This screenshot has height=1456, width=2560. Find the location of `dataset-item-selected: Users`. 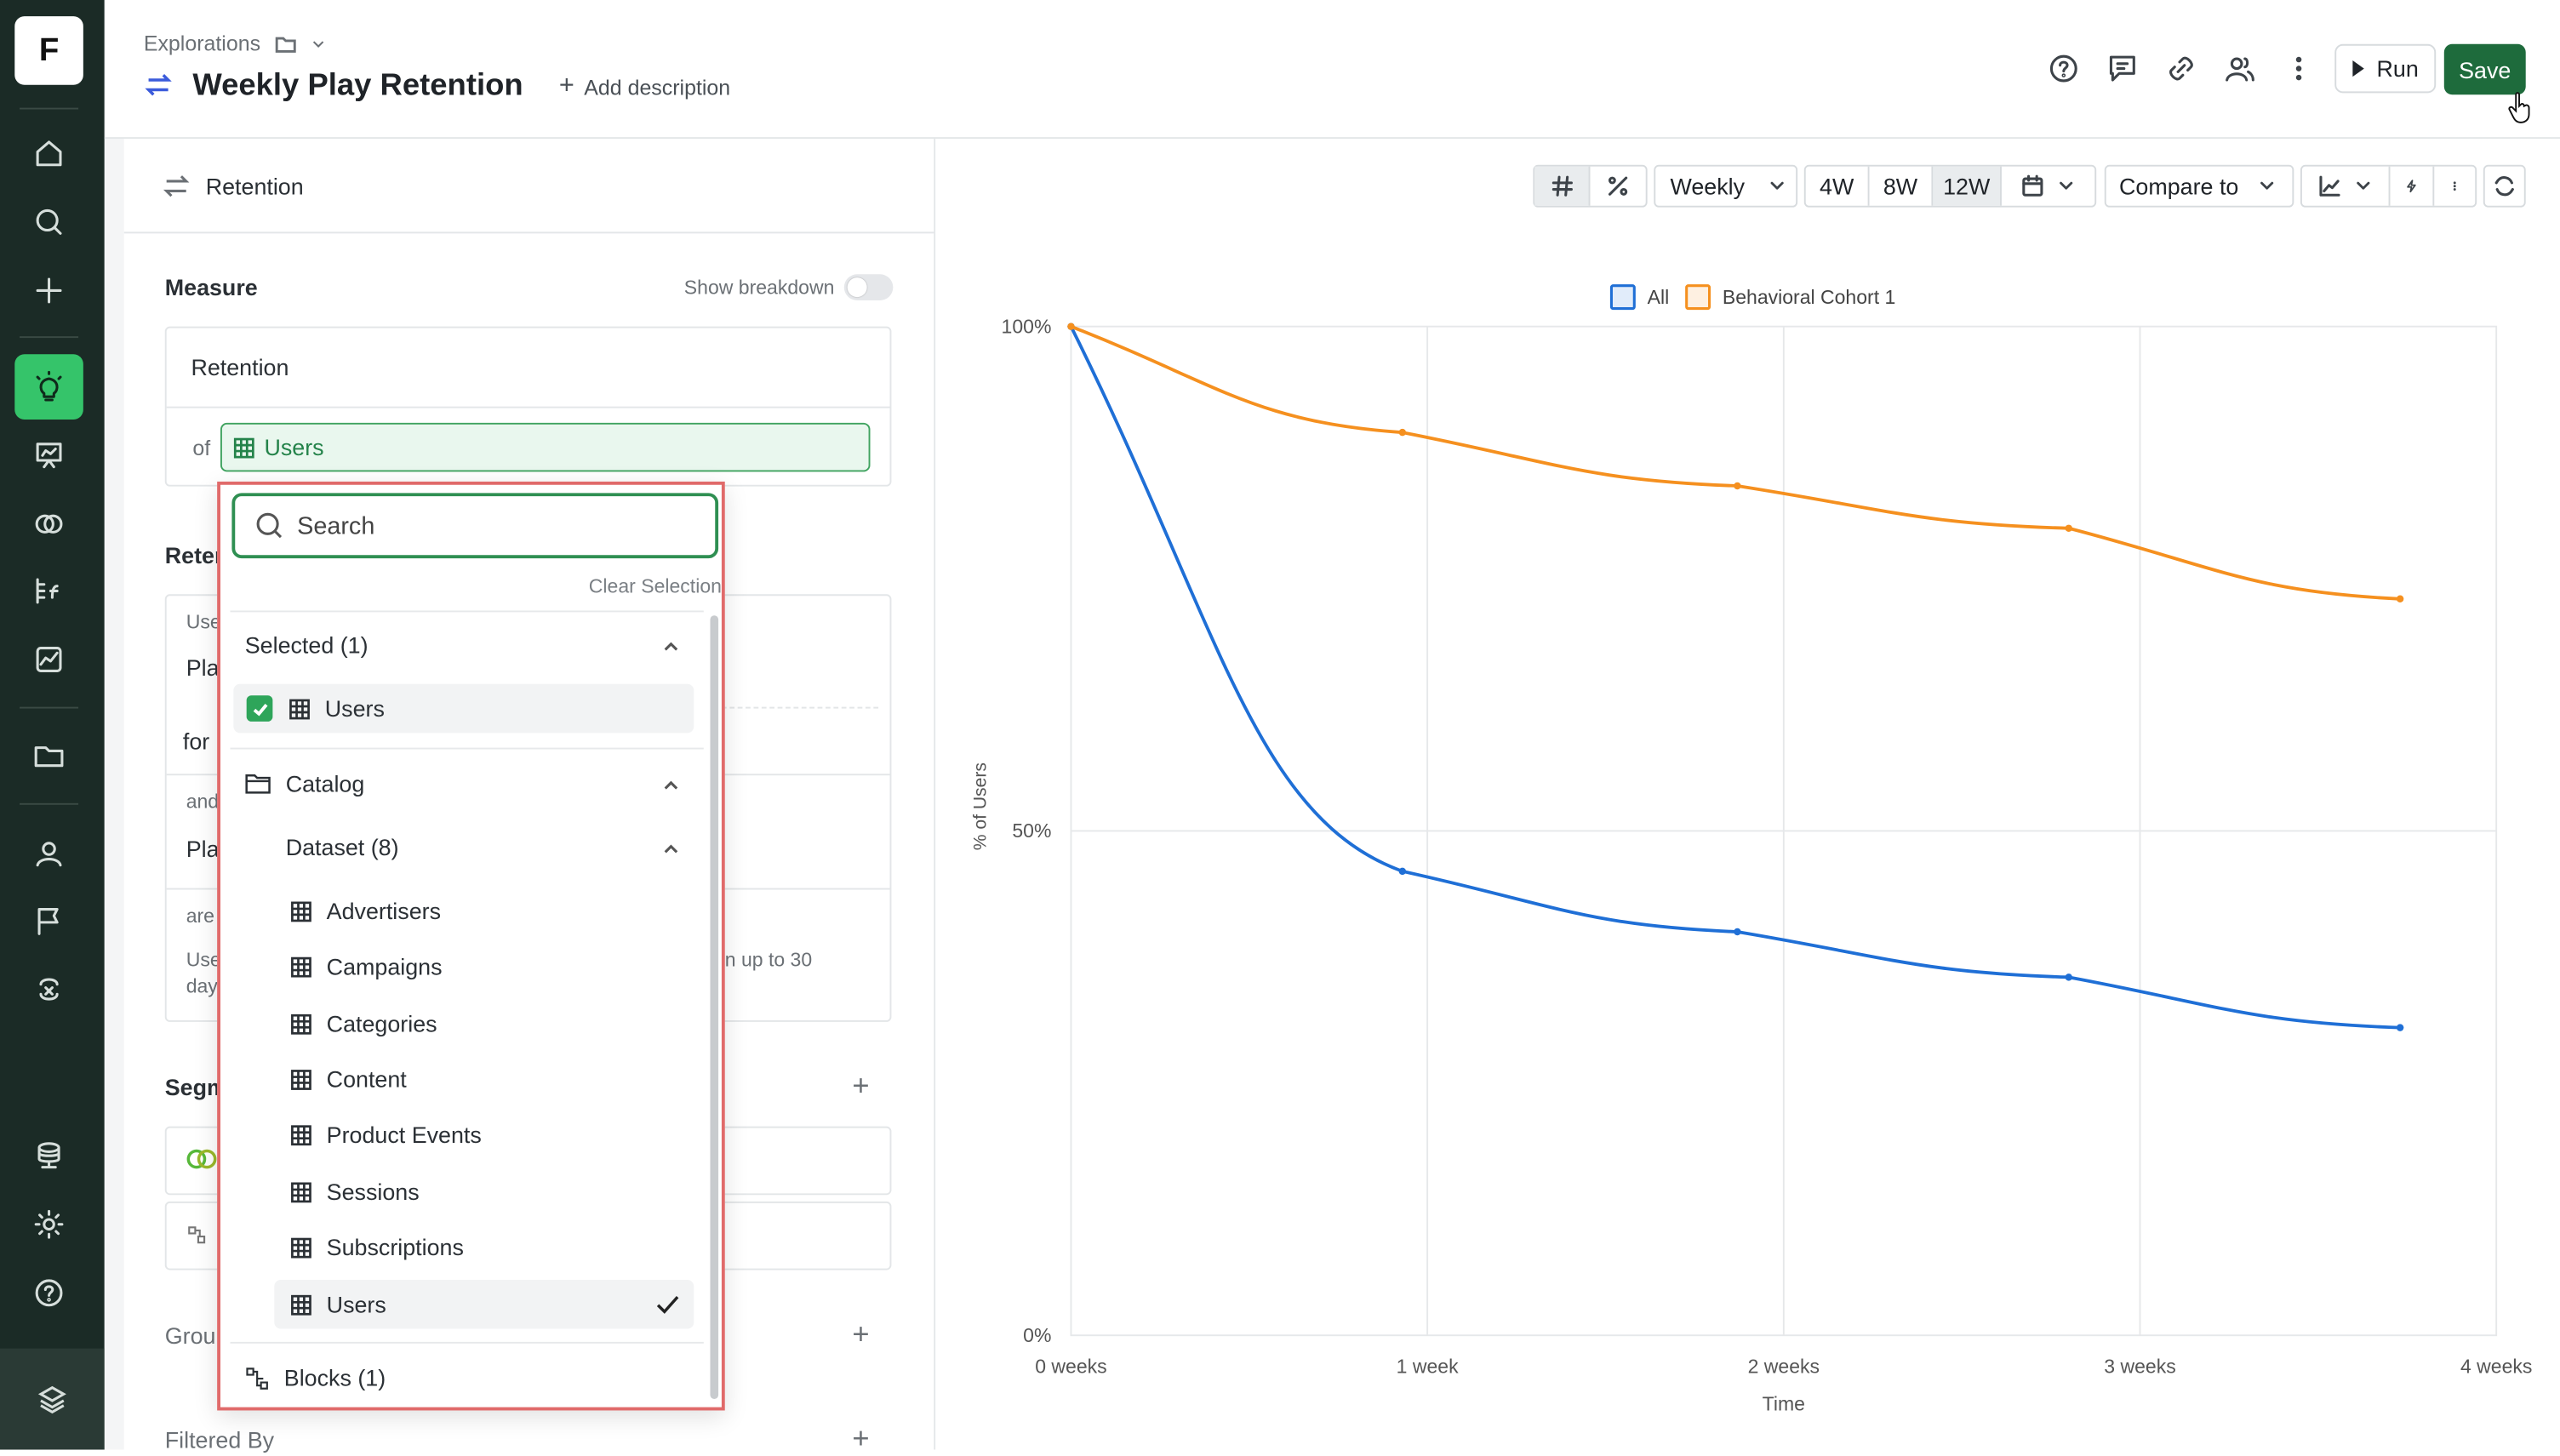

dataset-item-selected: Users is located at coordinates (484, 1304).